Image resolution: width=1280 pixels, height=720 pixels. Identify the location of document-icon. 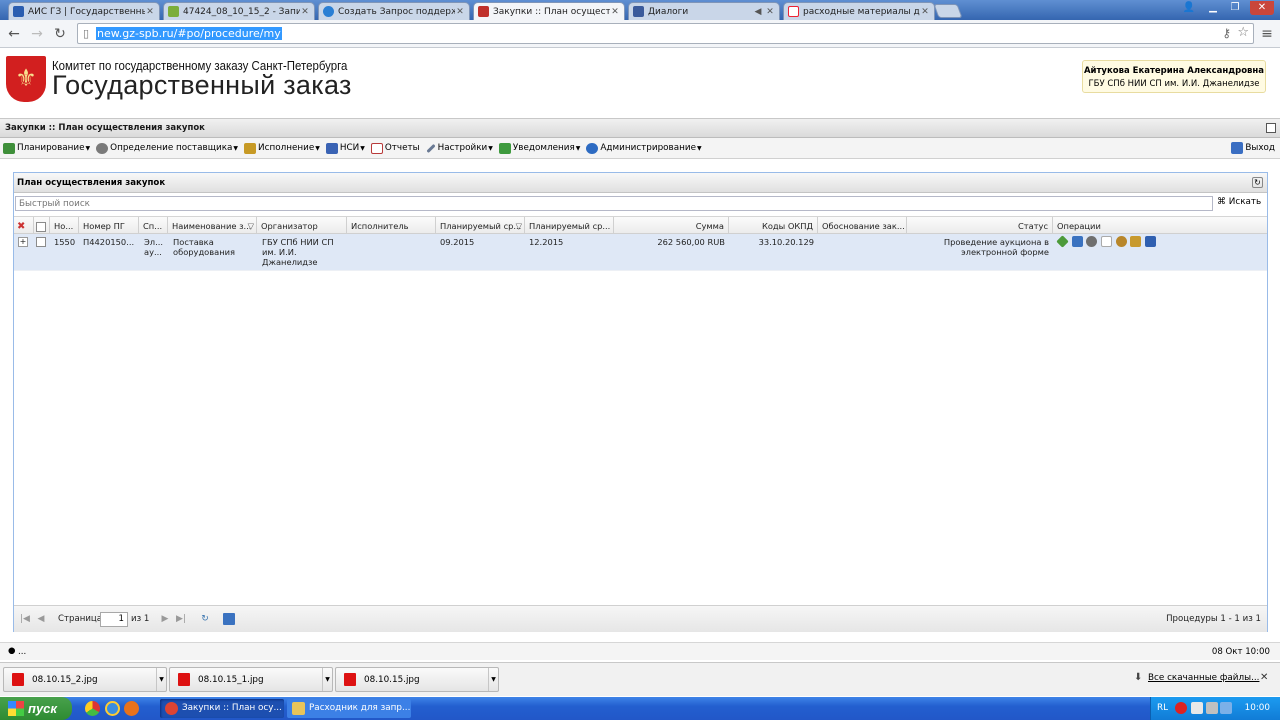
(1106, 241).